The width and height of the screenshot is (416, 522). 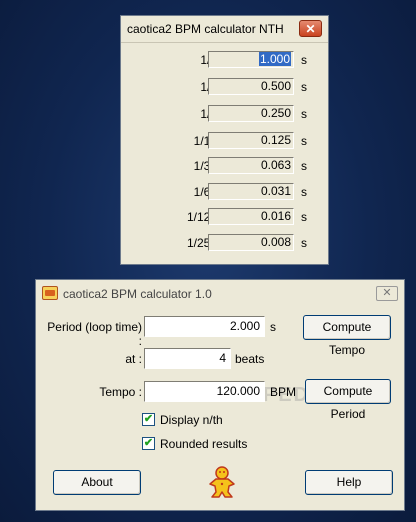 I want to click on nth-row: 1/4 0.500 s, so click(x=224, y=87).